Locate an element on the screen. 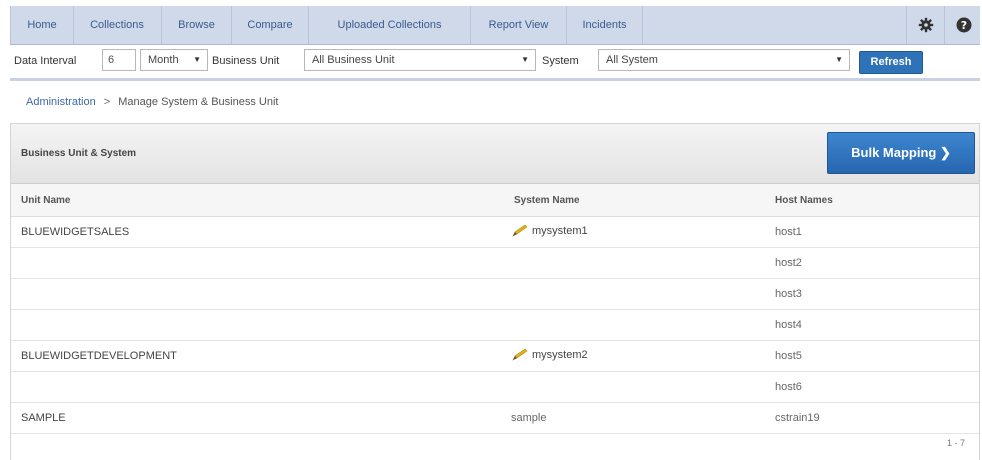 Image resolution: width=982 pixels, height=460 pixels. table-row: host3 is located at coordinates (495, 294).